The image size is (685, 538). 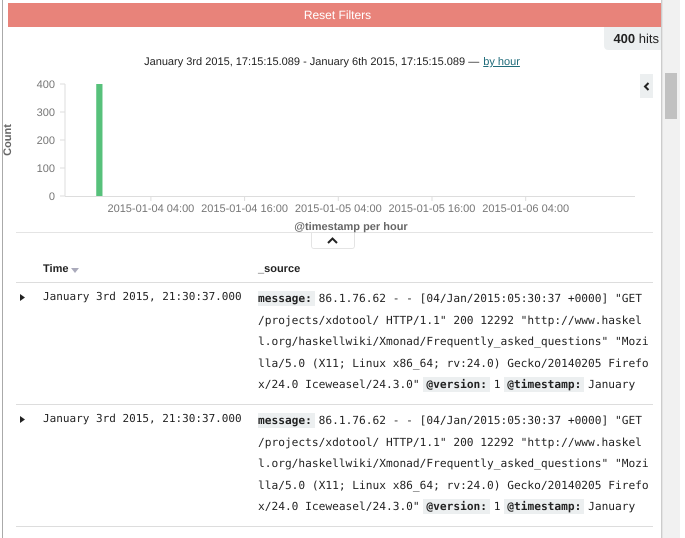 I want to click on x-axis-label: @timestamp per hour, so click(x=351, y=227).